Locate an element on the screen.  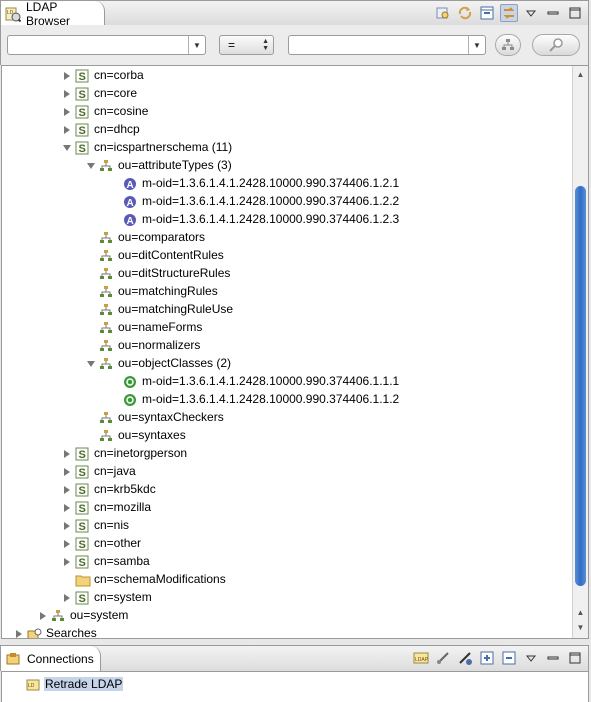
scroll-up-top-icon: ▲ is located at coordinates (580, 74).